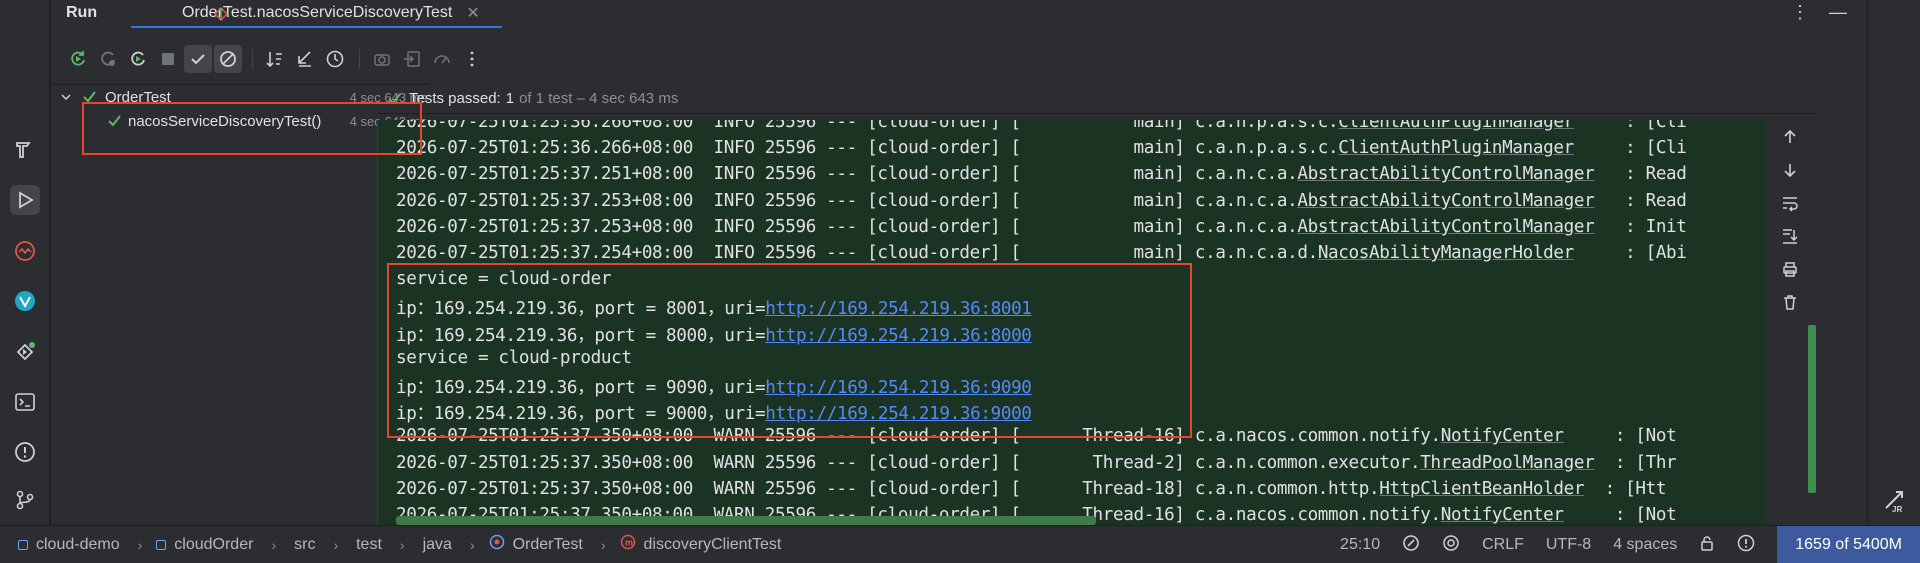  What do you see at coordinates (1568, 545) in the screenshot?
I see `file-encoding: UTF-8` at bounding box center [1568, 545].